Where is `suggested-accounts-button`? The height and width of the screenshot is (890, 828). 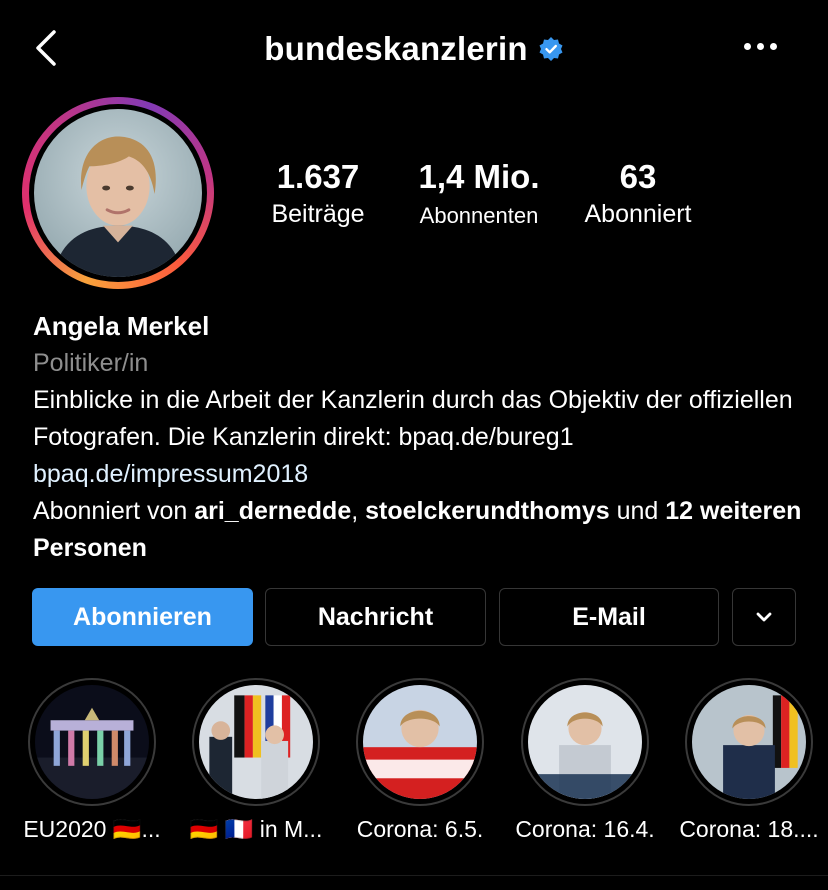 suggested-accounts-button is located at coordinates (764, 617).